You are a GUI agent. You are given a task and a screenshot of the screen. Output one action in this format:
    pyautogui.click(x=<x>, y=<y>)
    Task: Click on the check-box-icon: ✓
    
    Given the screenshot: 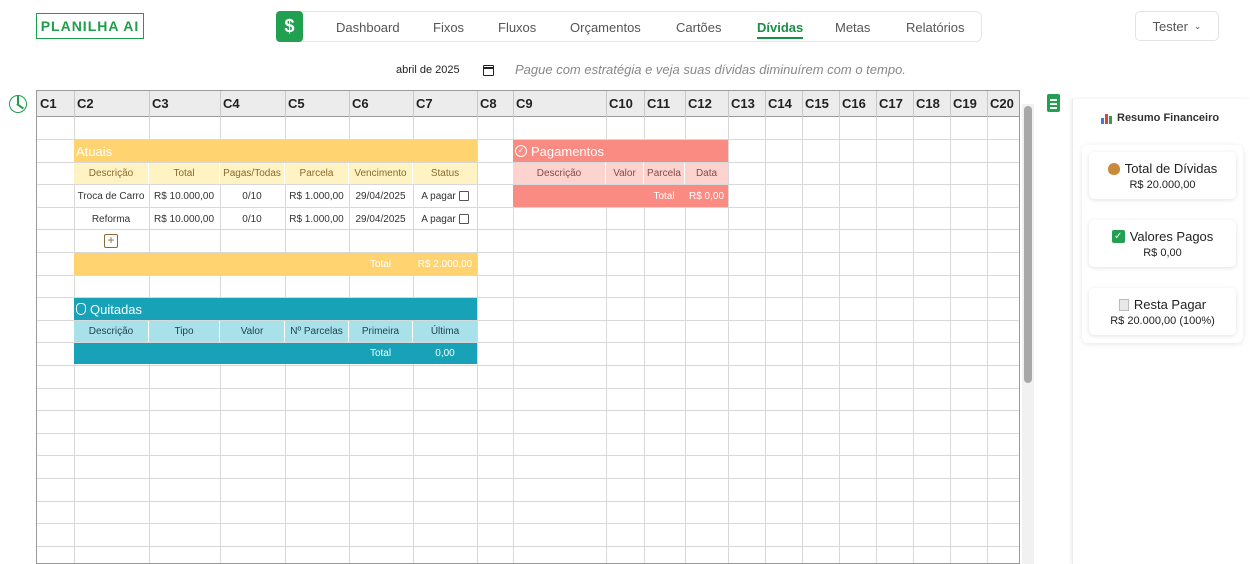 What is the action you would take?
    pyautogui.click(x=1118, y=236)
    